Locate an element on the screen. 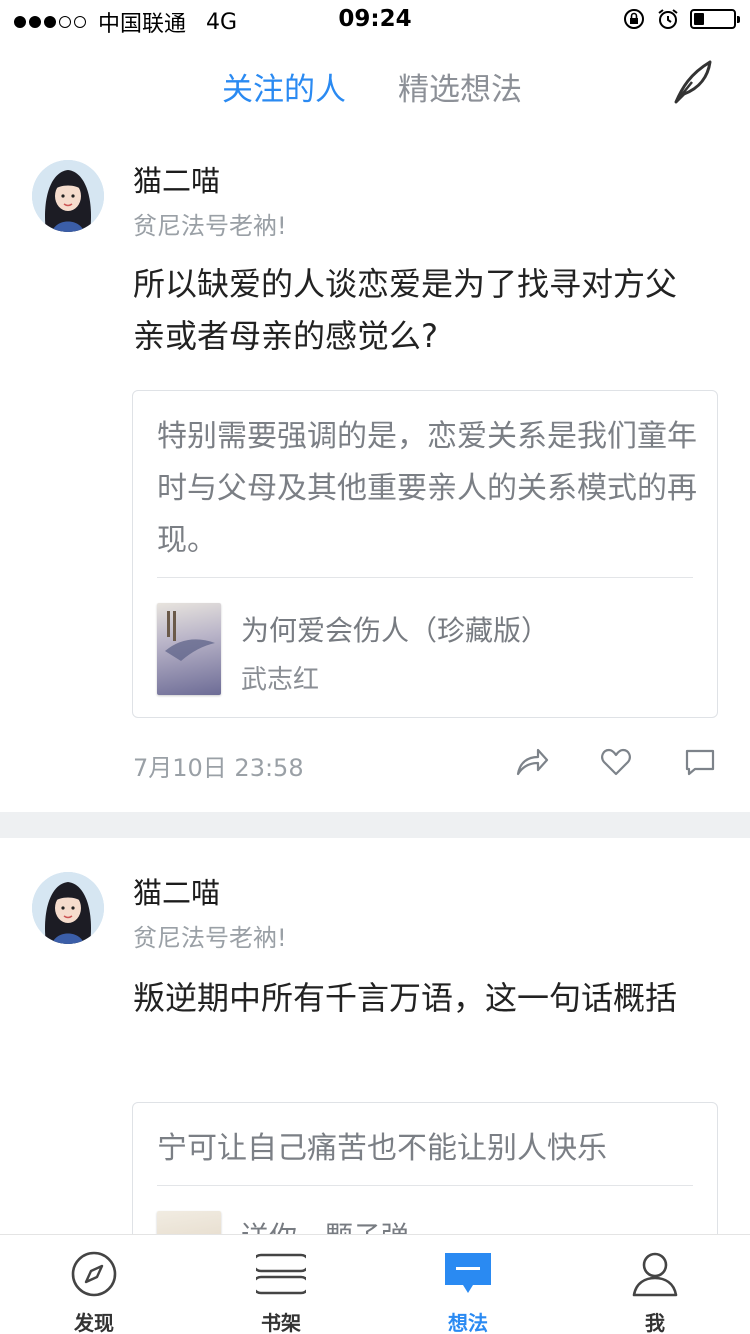 The width and height of the screenshot is (750, 1334). nav-label: 我 is located at coordinates (655, 1322).